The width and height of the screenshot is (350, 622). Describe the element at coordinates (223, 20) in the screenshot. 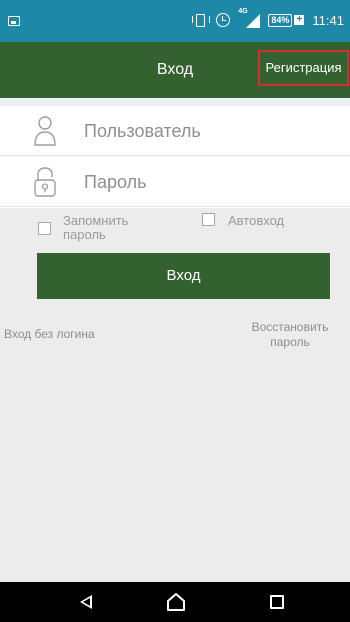

I see `alarm-icon` at that location.